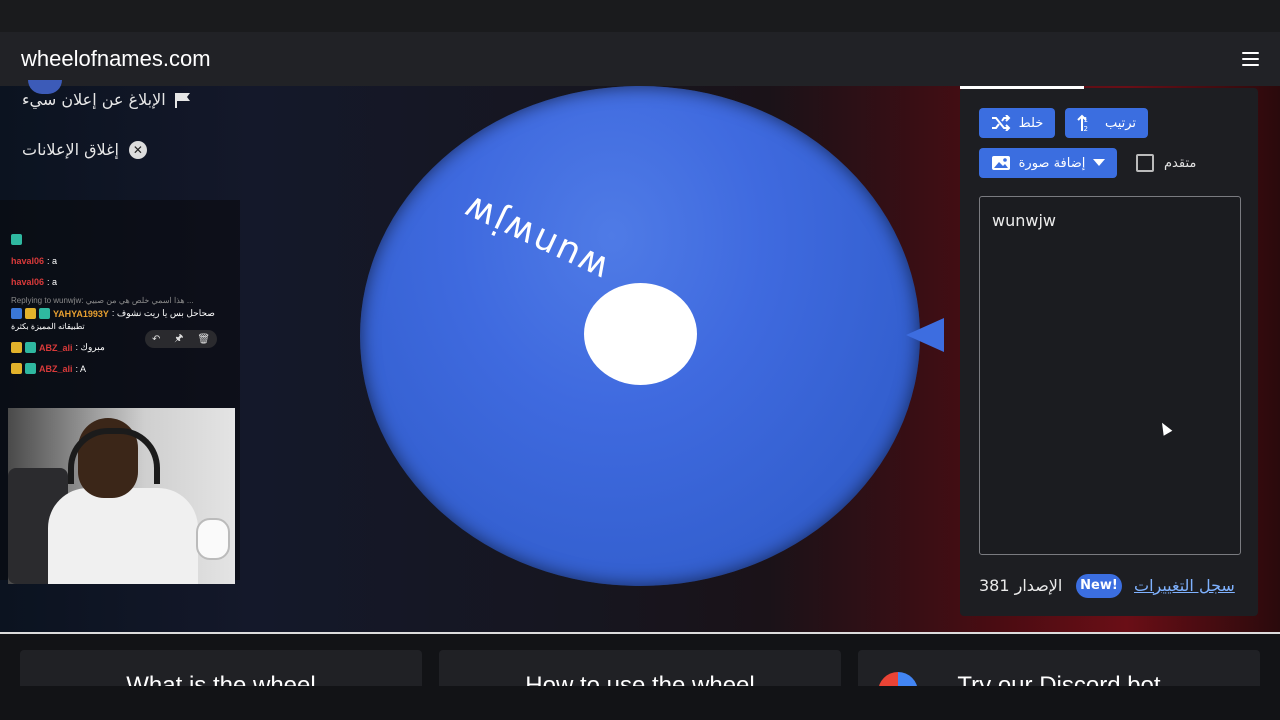 Image resolution: width=1280 pixels, height=720 pixels. What do you see at coordinates (1120, 123) in the screenshot?
I see `sort-label: ترتيب` at bounding box center [1120, 123].